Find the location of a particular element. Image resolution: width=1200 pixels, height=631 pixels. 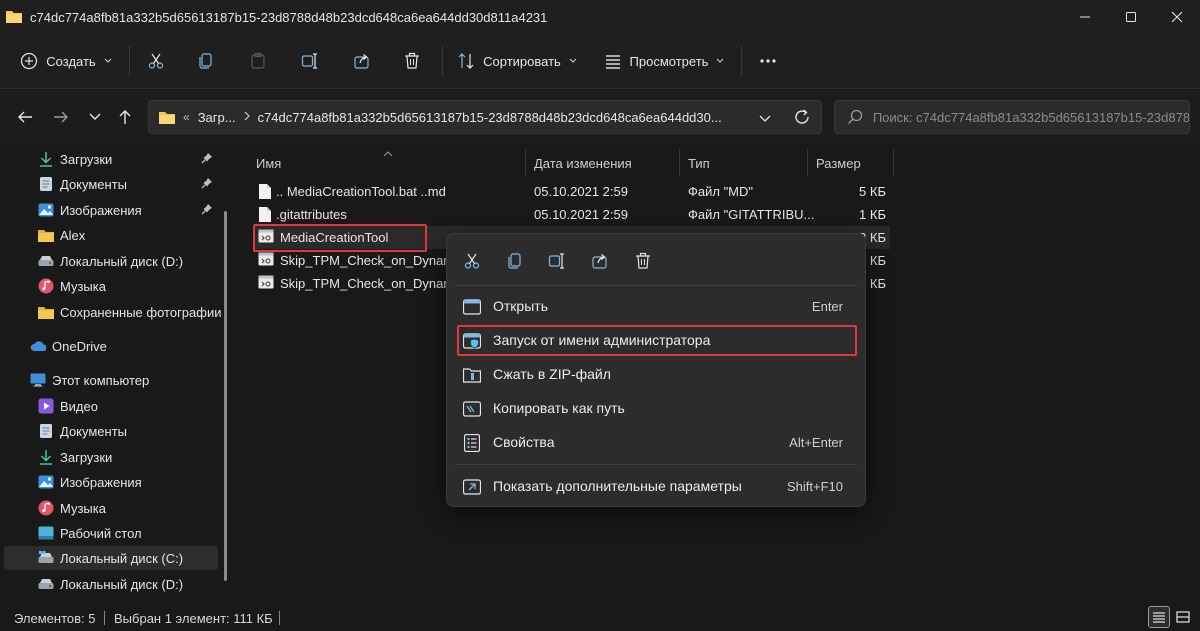

details-view-button is located at coordinates (1159, 617).